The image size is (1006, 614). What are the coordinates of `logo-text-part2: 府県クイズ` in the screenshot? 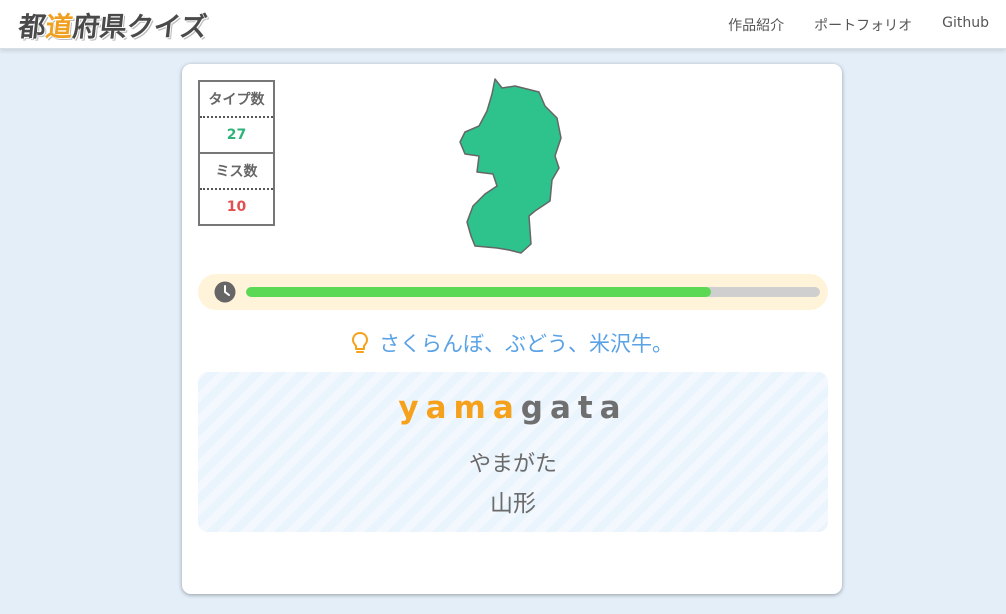 It's located at (140, 27).